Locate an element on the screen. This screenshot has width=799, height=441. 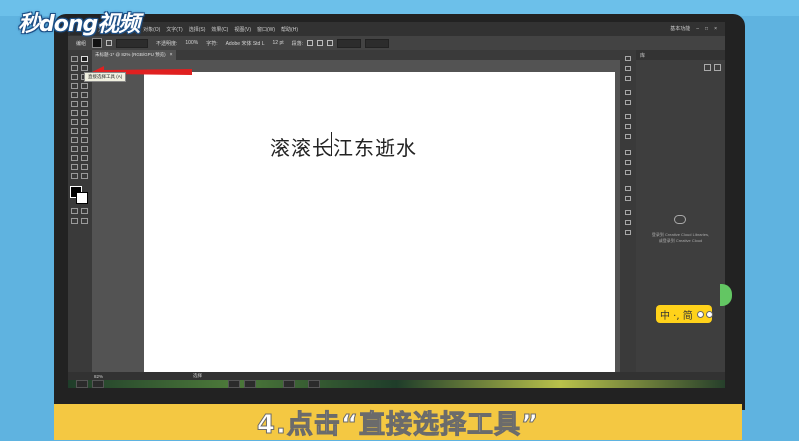
zoom-level: 82% is located at coordinates (98, 376).